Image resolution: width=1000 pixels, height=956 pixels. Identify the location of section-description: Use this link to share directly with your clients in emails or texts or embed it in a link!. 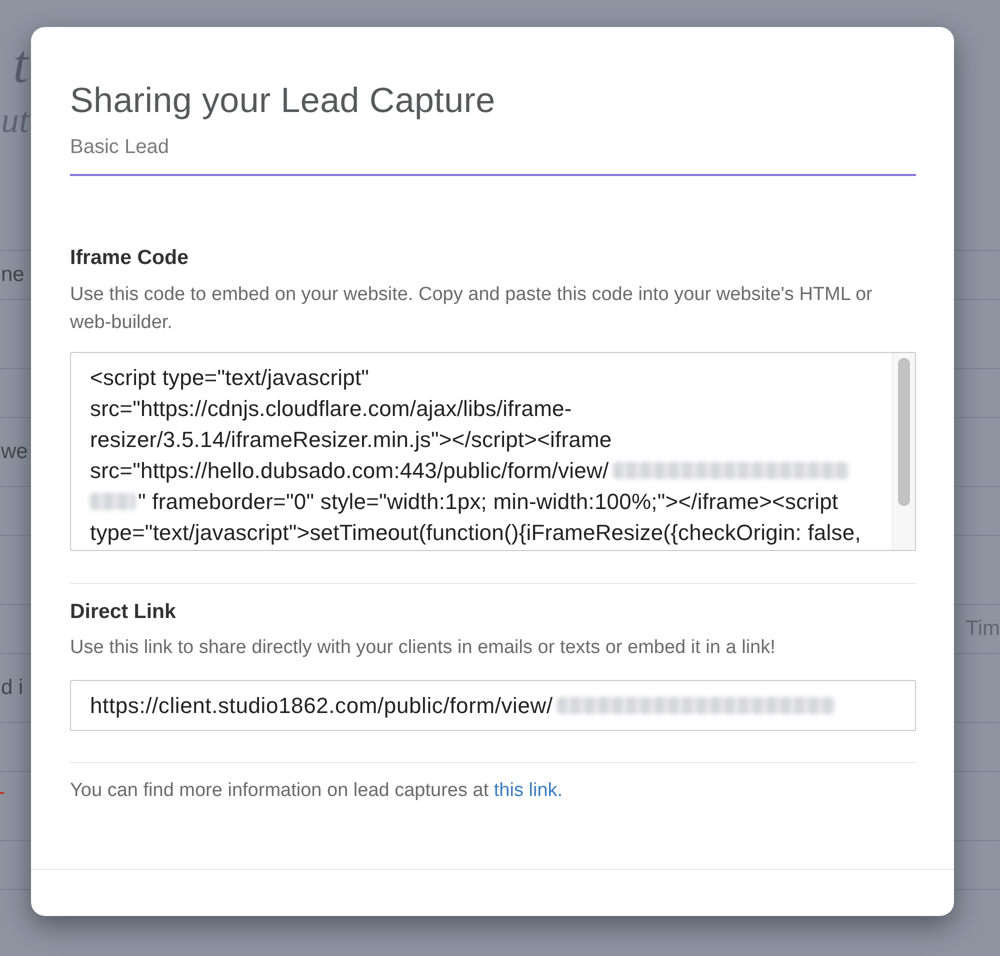
(423, 648).